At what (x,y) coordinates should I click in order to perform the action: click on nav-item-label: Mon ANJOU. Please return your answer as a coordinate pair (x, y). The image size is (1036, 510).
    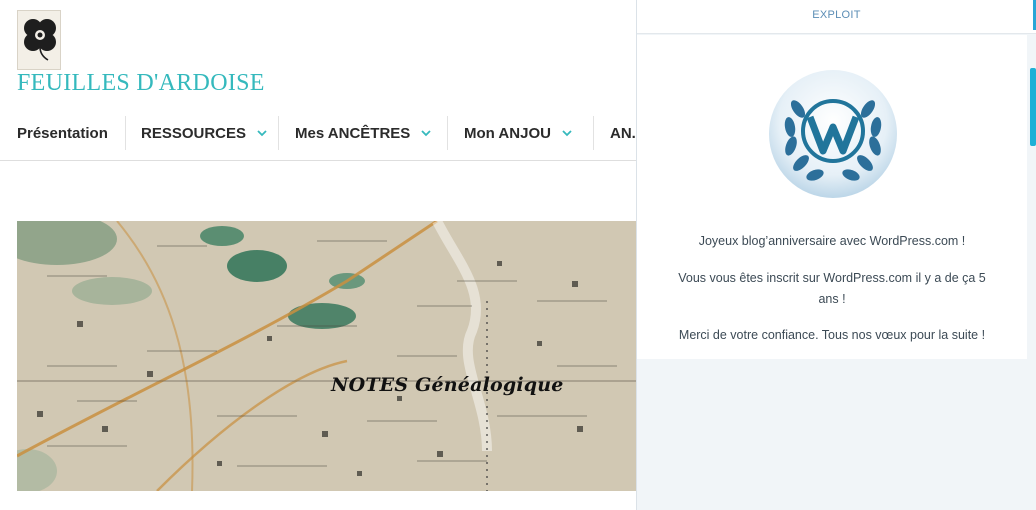
    Looking at the image, I should click on (507, 133).